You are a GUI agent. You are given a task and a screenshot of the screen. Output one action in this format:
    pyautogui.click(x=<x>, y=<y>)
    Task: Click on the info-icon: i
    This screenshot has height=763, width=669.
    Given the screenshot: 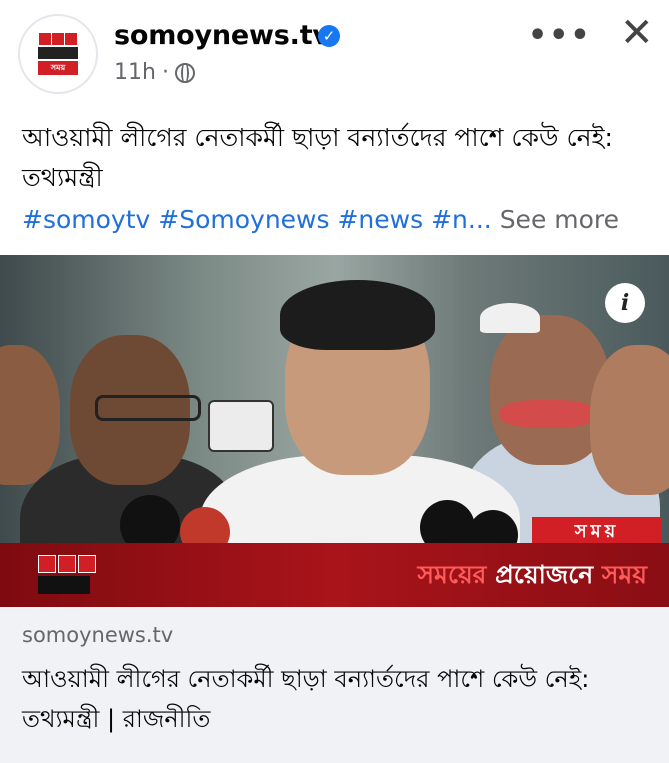 What is the action you would take?
    pyautogui.click(x=625, y=303)
    